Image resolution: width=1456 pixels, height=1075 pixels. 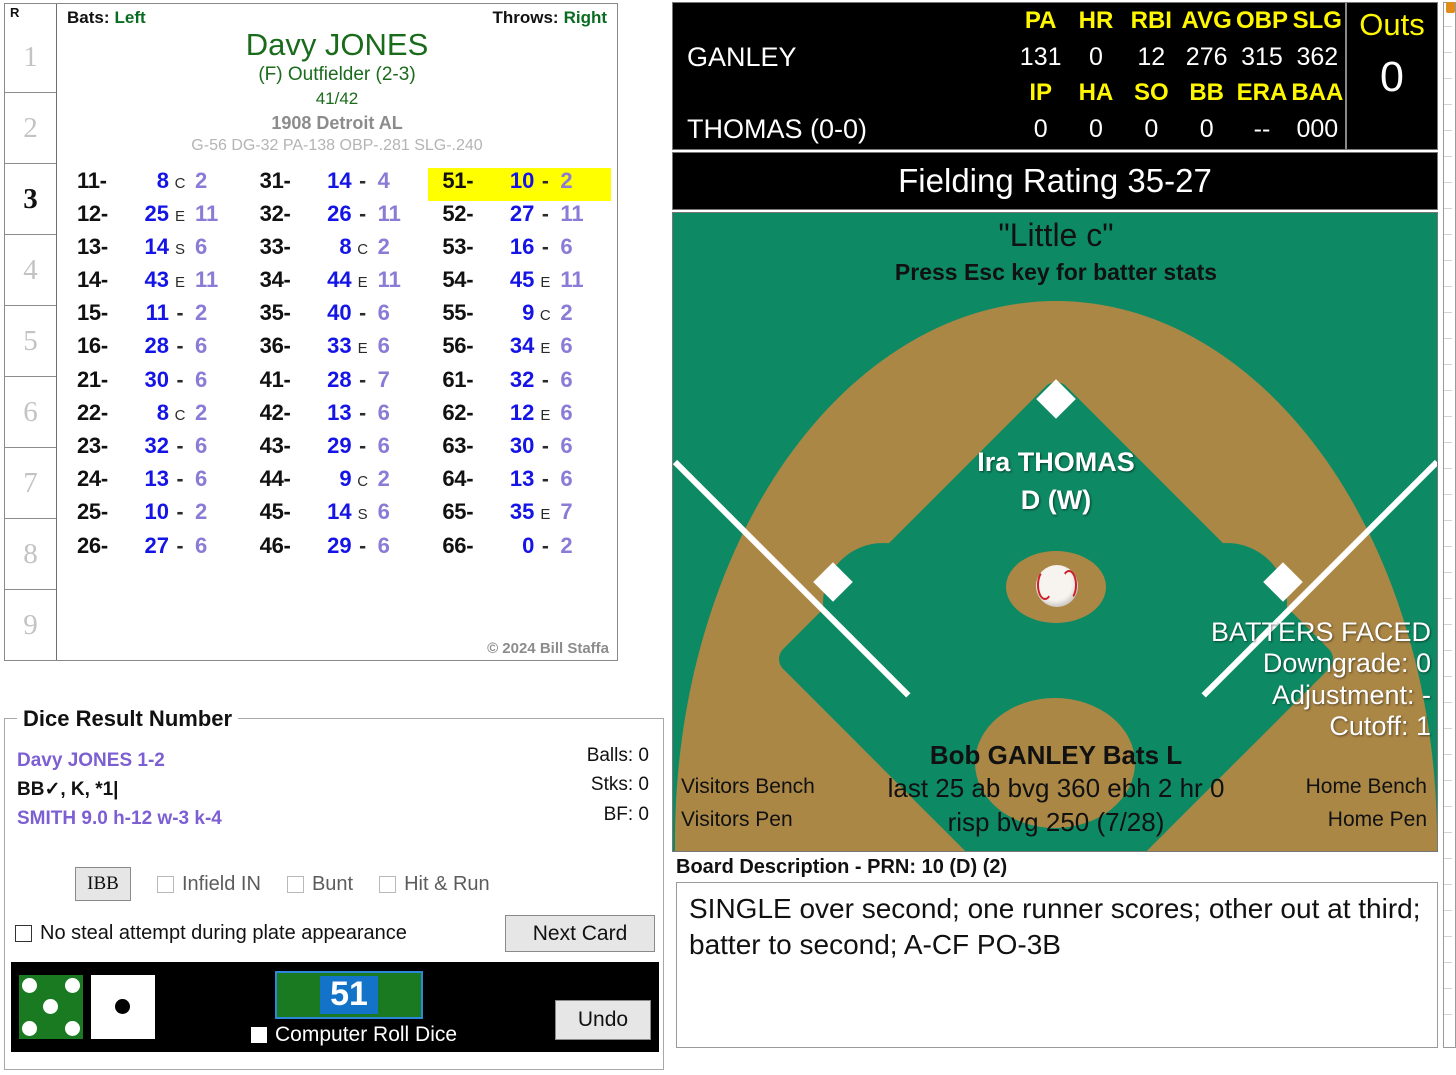 What do you see at coordinates (154, 515) in the screenshot?
I see `result-row-25: 25- 10-2` at bounding box center [154, 515].